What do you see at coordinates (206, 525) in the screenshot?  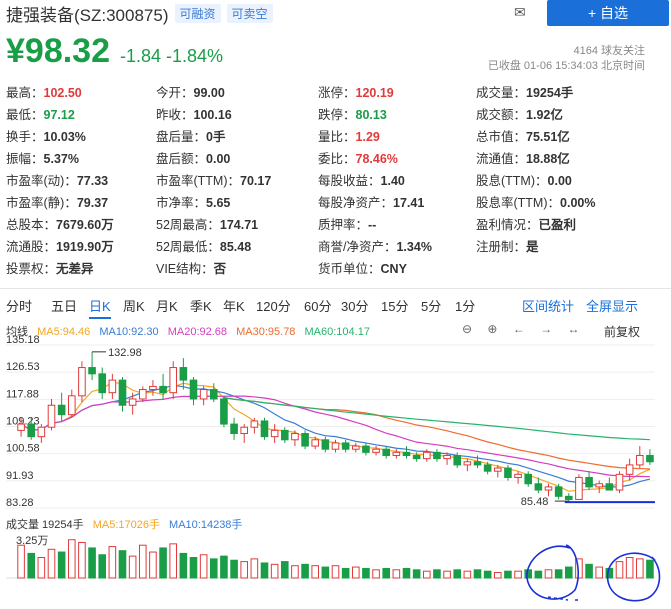 I see `vol-ma10: MA10:14238手` at bounding box center [206, 525].